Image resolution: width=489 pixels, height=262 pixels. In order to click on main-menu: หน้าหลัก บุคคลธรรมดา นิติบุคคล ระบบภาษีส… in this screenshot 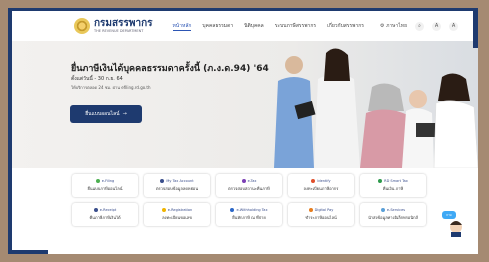, I will do `click(268, 26)`.